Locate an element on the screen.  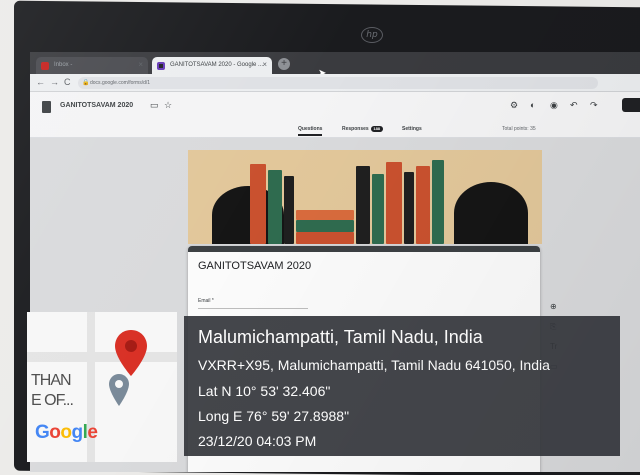
preview-icon: ◉ is located at coordinates (554, 105).